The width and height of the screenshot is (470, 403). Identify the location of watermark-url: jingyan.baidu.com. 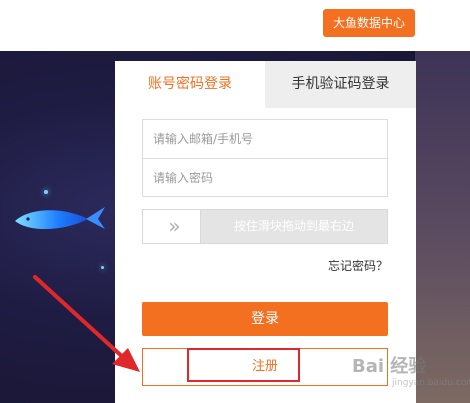
(431, 383).